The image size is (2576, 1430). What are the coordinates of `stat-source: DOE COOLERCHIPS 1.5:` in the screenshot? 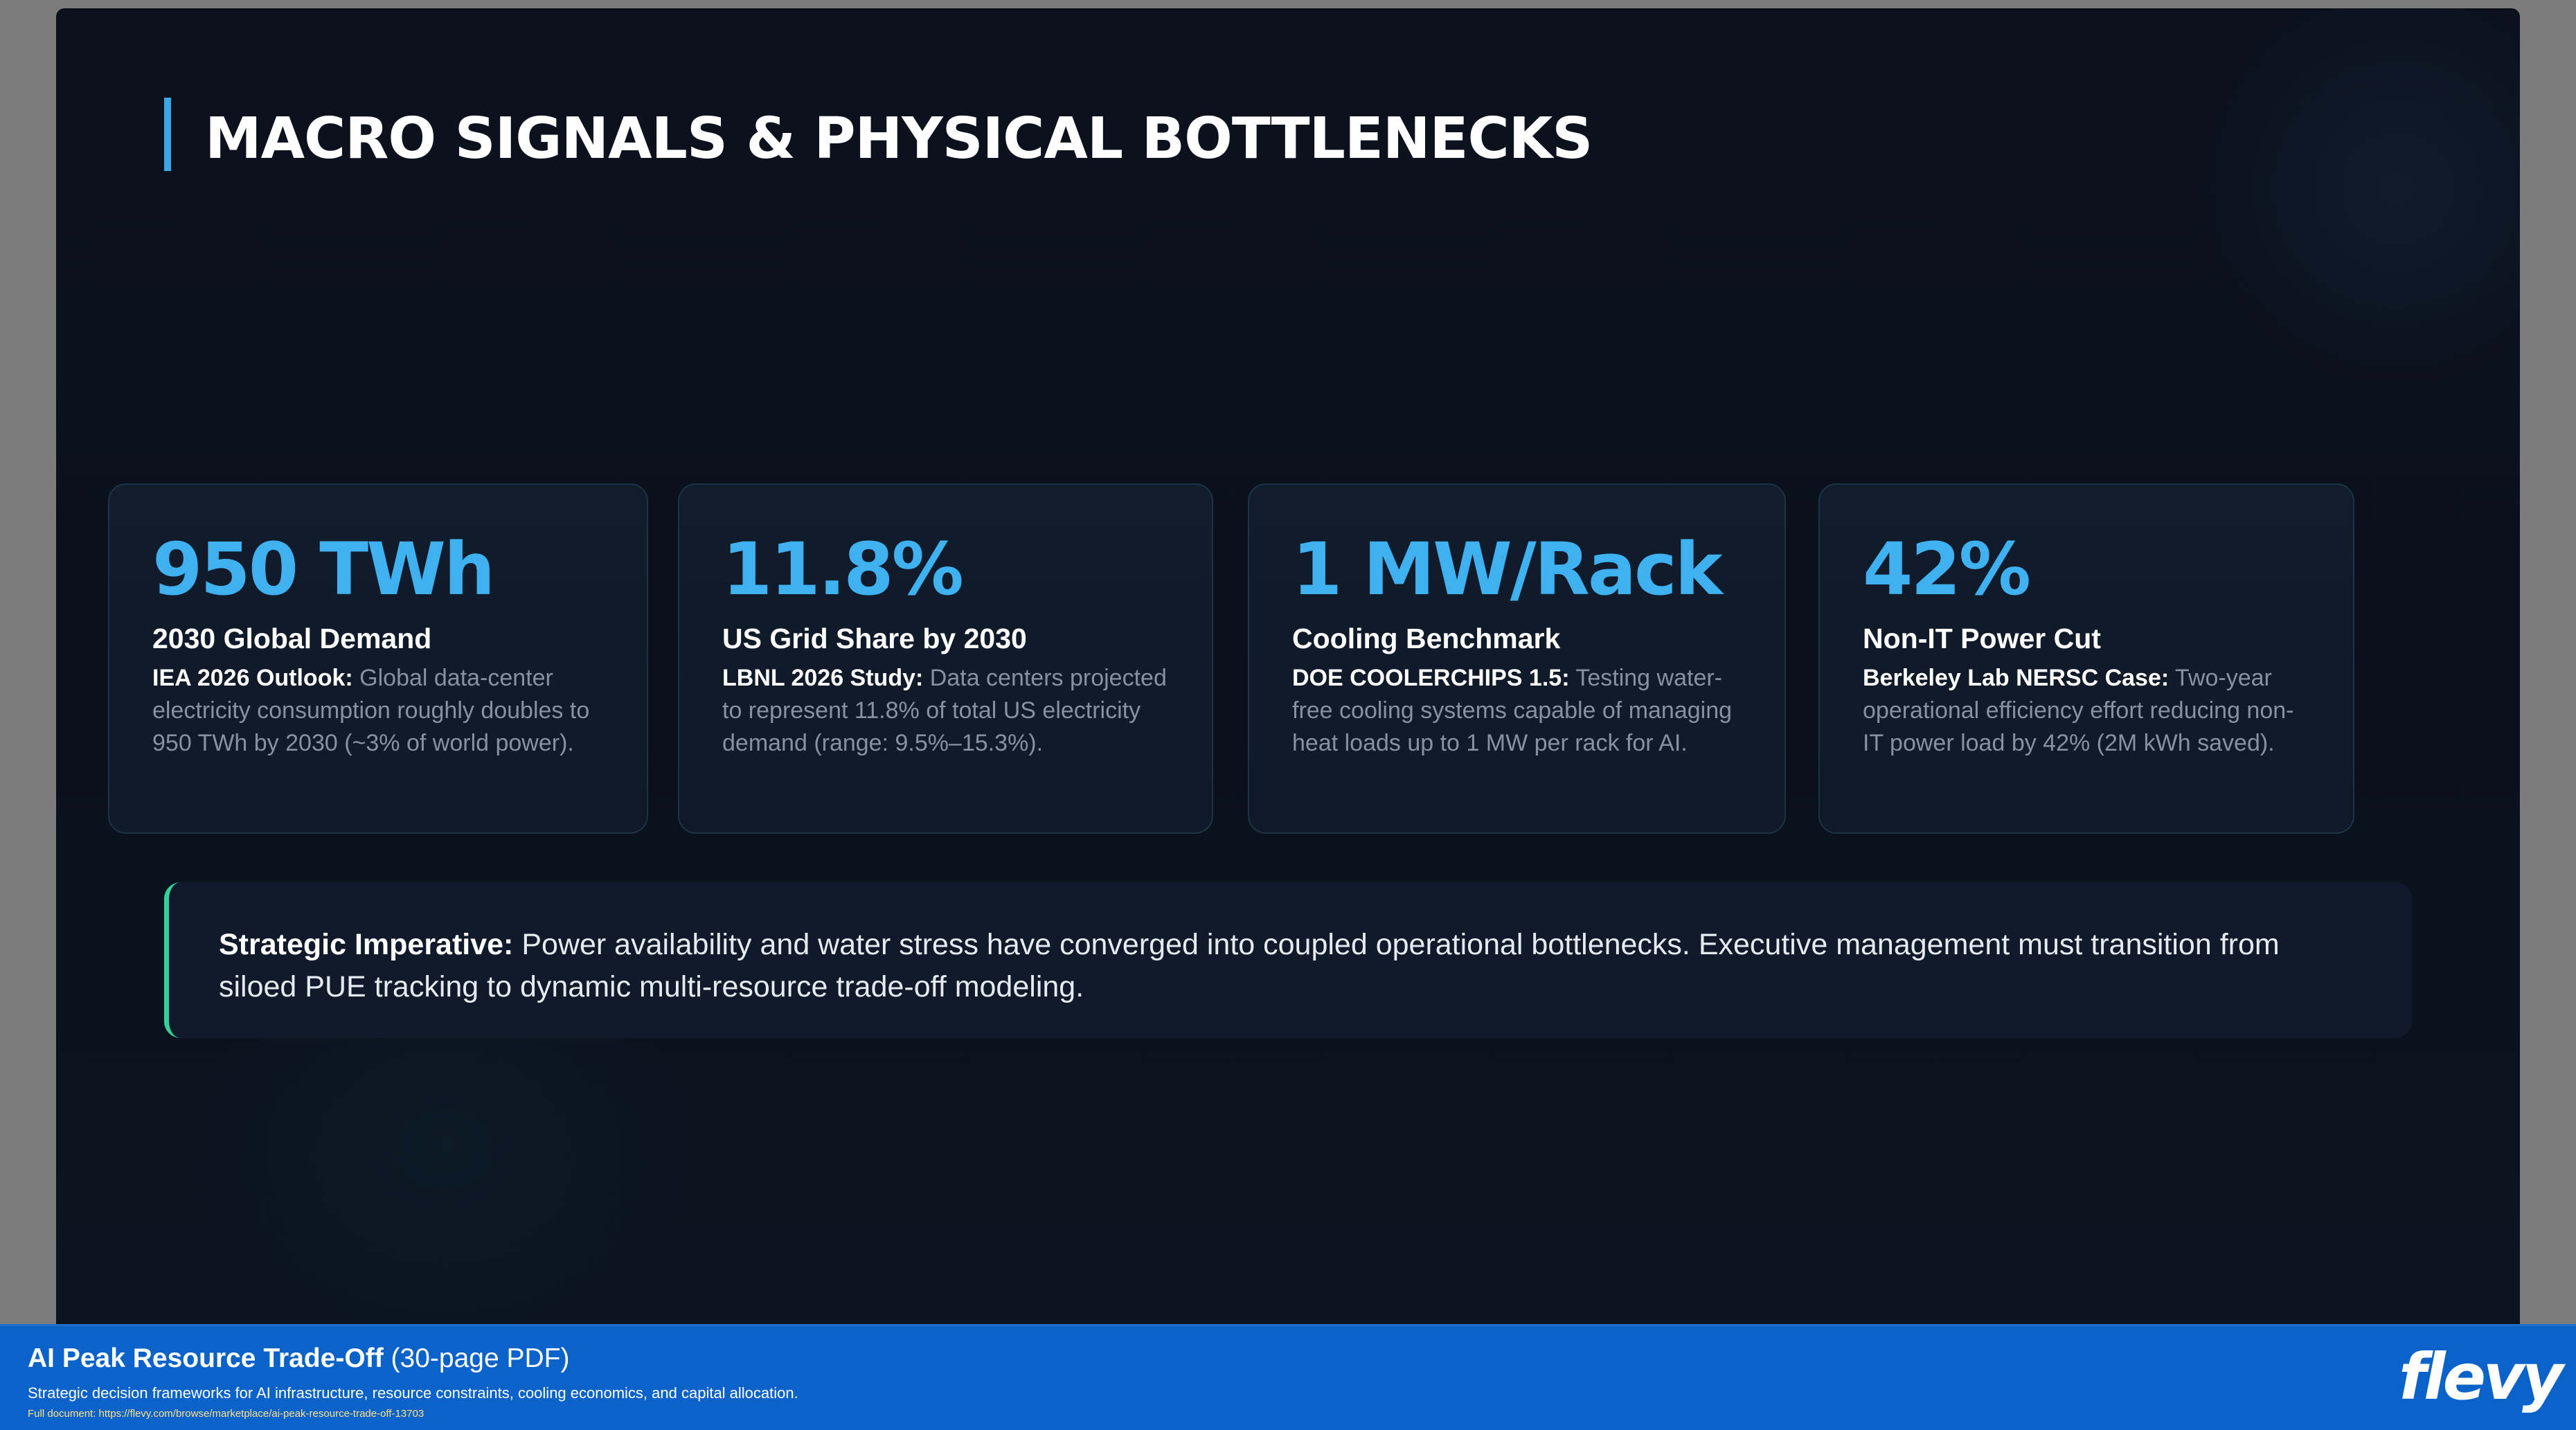 It's located at (1431, 678).